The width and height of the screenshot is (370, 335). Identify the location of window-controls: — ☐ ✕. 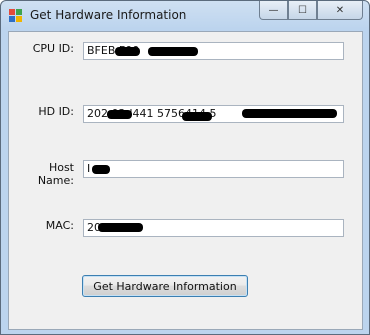
(311, 11).